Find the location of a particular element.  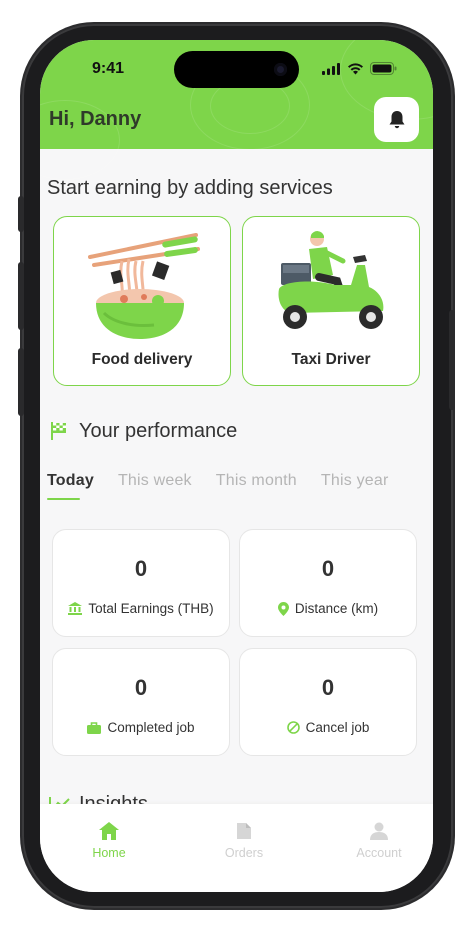

total-earnings-card: 0 Total Earnings (THB) is located at coordinates (141, 583).